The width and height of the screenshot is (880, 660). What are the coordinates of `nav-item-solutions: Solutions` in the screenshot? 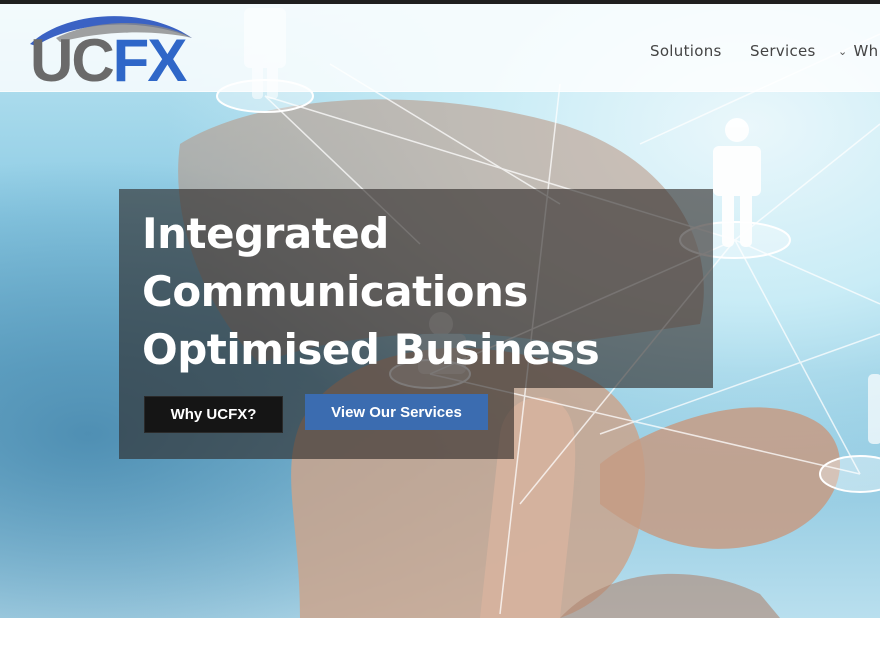 It's located at (686, 51).